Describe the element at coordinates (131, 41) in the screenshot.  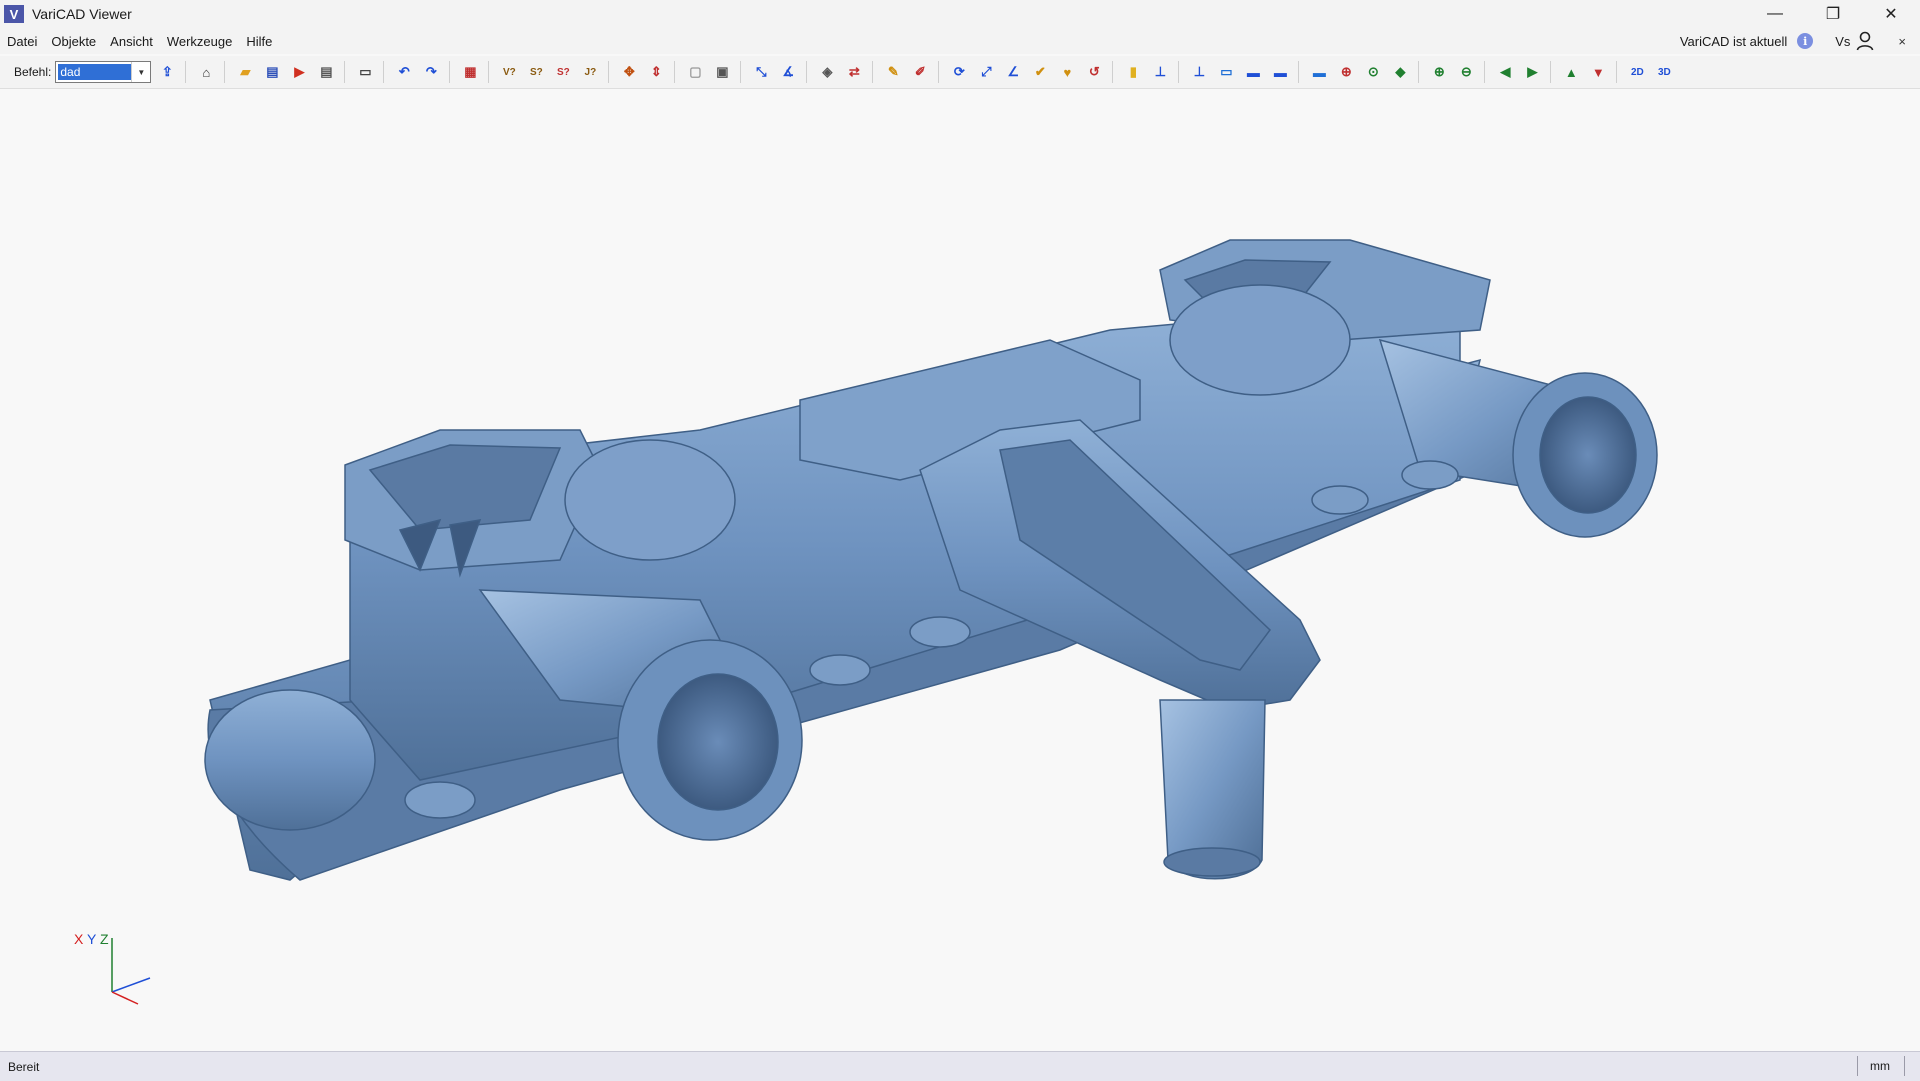
I see `menu-ansicht: Ansicht` at that location.